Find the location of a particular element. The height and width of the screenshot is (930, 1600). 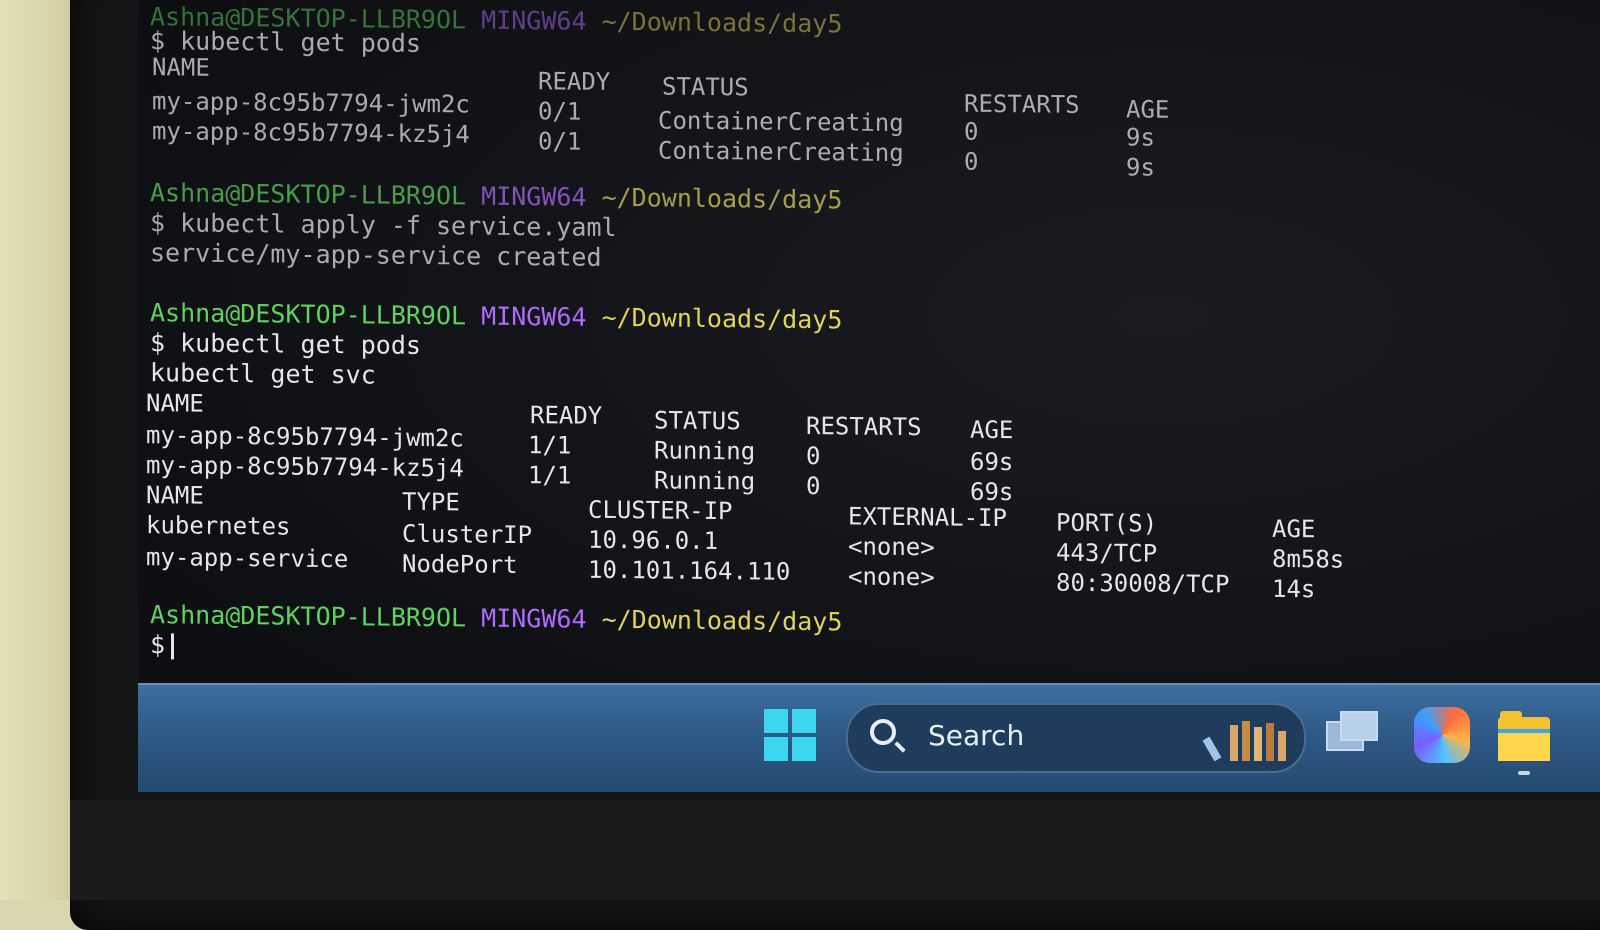

col-header-external-ip: EXTERNAL-IP is located at coordinates (927, 517).